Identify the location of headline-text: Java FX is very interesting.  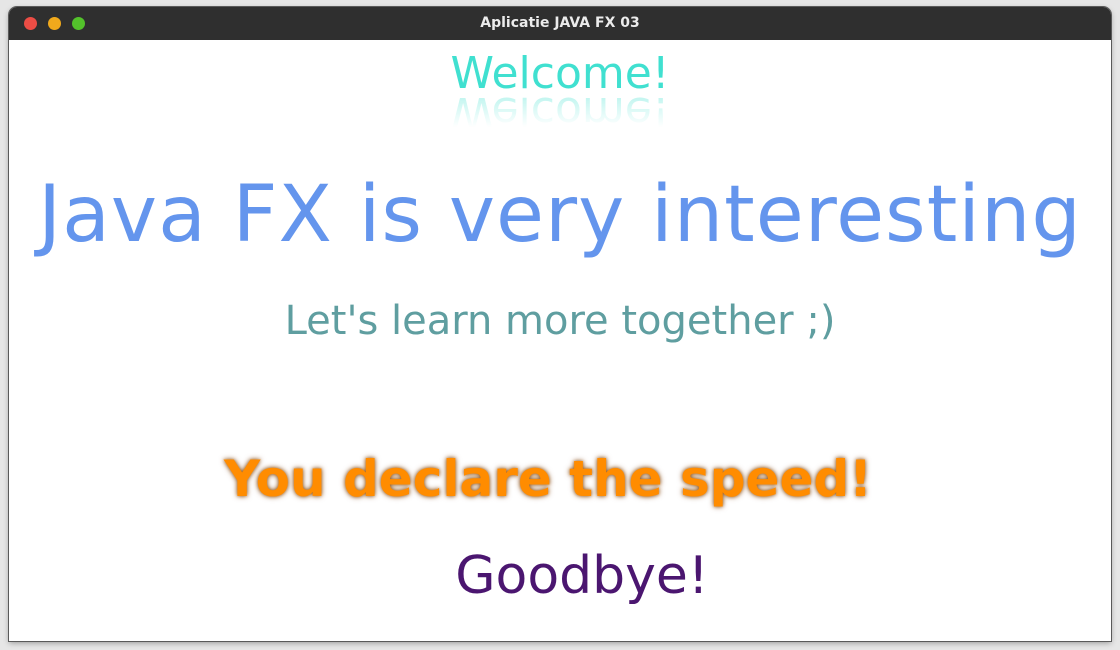
(560, 215).